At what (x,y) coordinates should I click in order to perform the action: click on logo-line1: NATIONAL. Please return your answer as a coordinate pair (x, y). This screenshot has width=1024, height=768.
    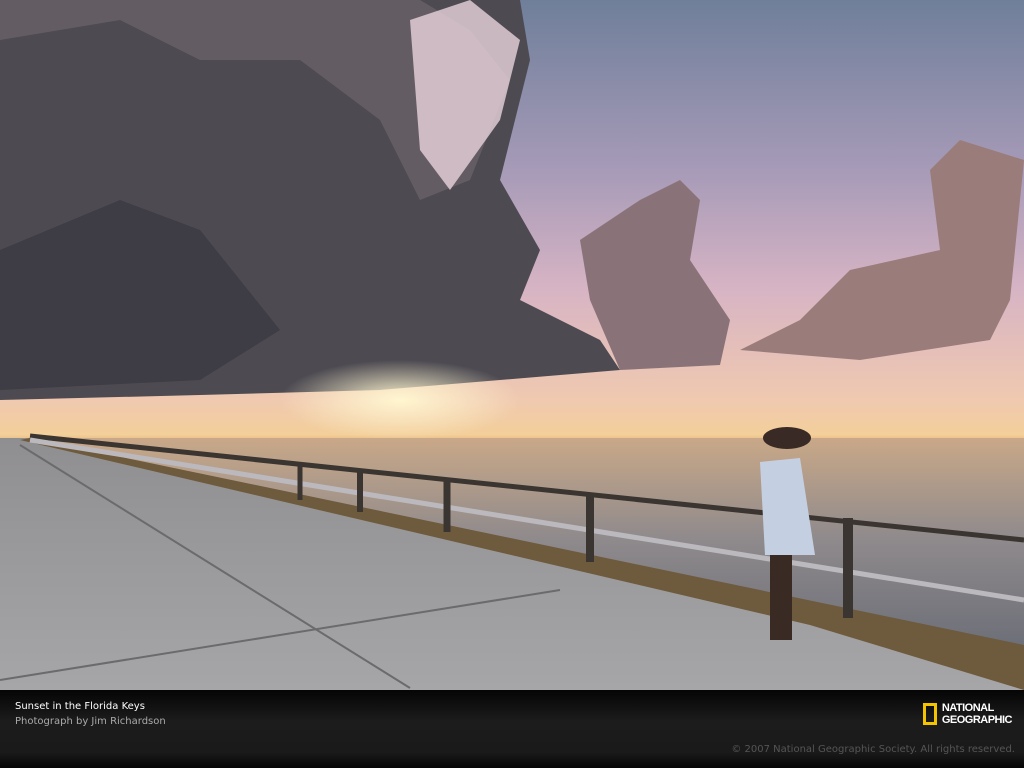
    Looking at the image, I should click on (968, 708).